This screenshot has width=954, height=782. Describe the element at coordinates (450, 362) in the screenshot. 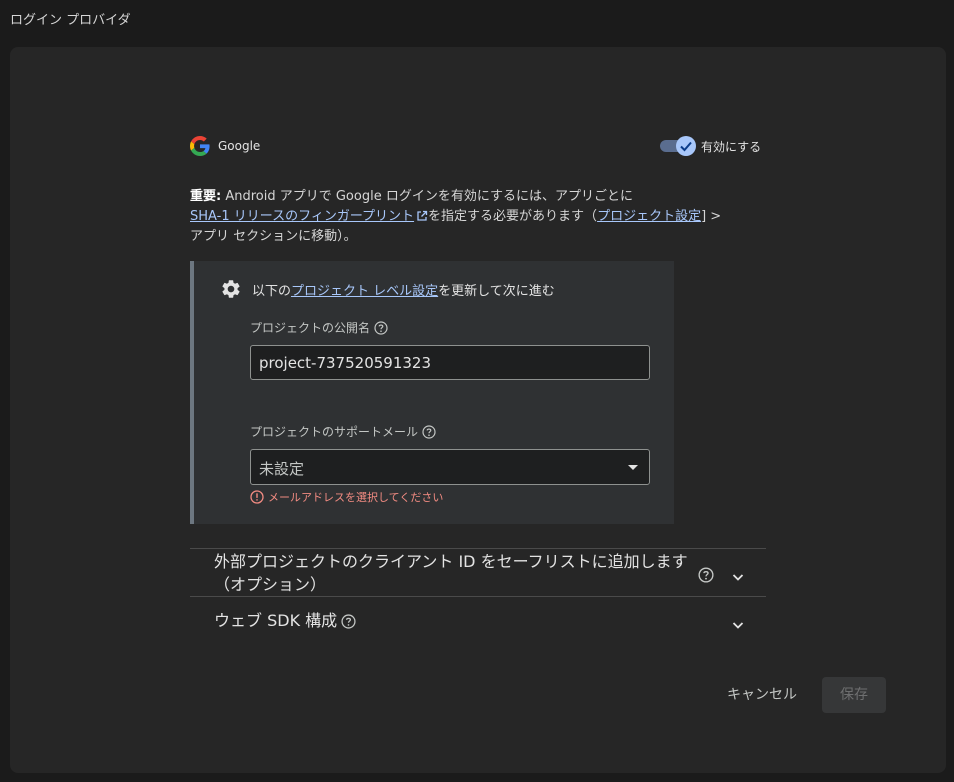

I see `public-name-input` at that location.